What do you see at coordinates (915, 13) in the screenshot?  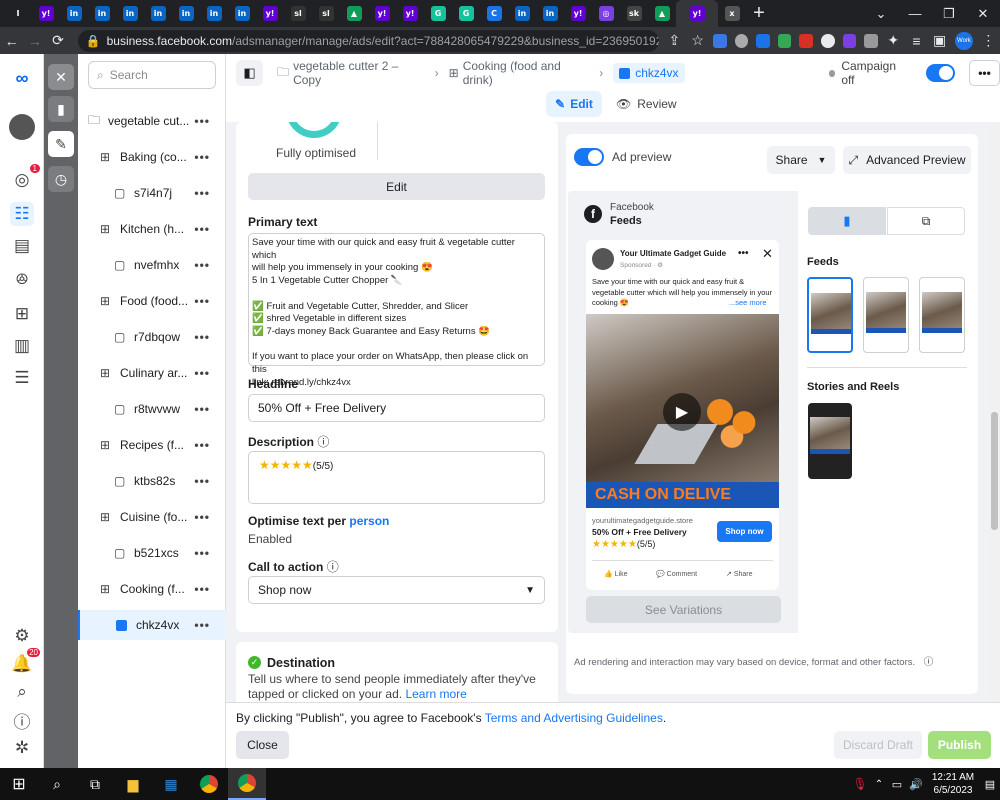 I see `minimize-icon: —` at bounding box center [915, 13].